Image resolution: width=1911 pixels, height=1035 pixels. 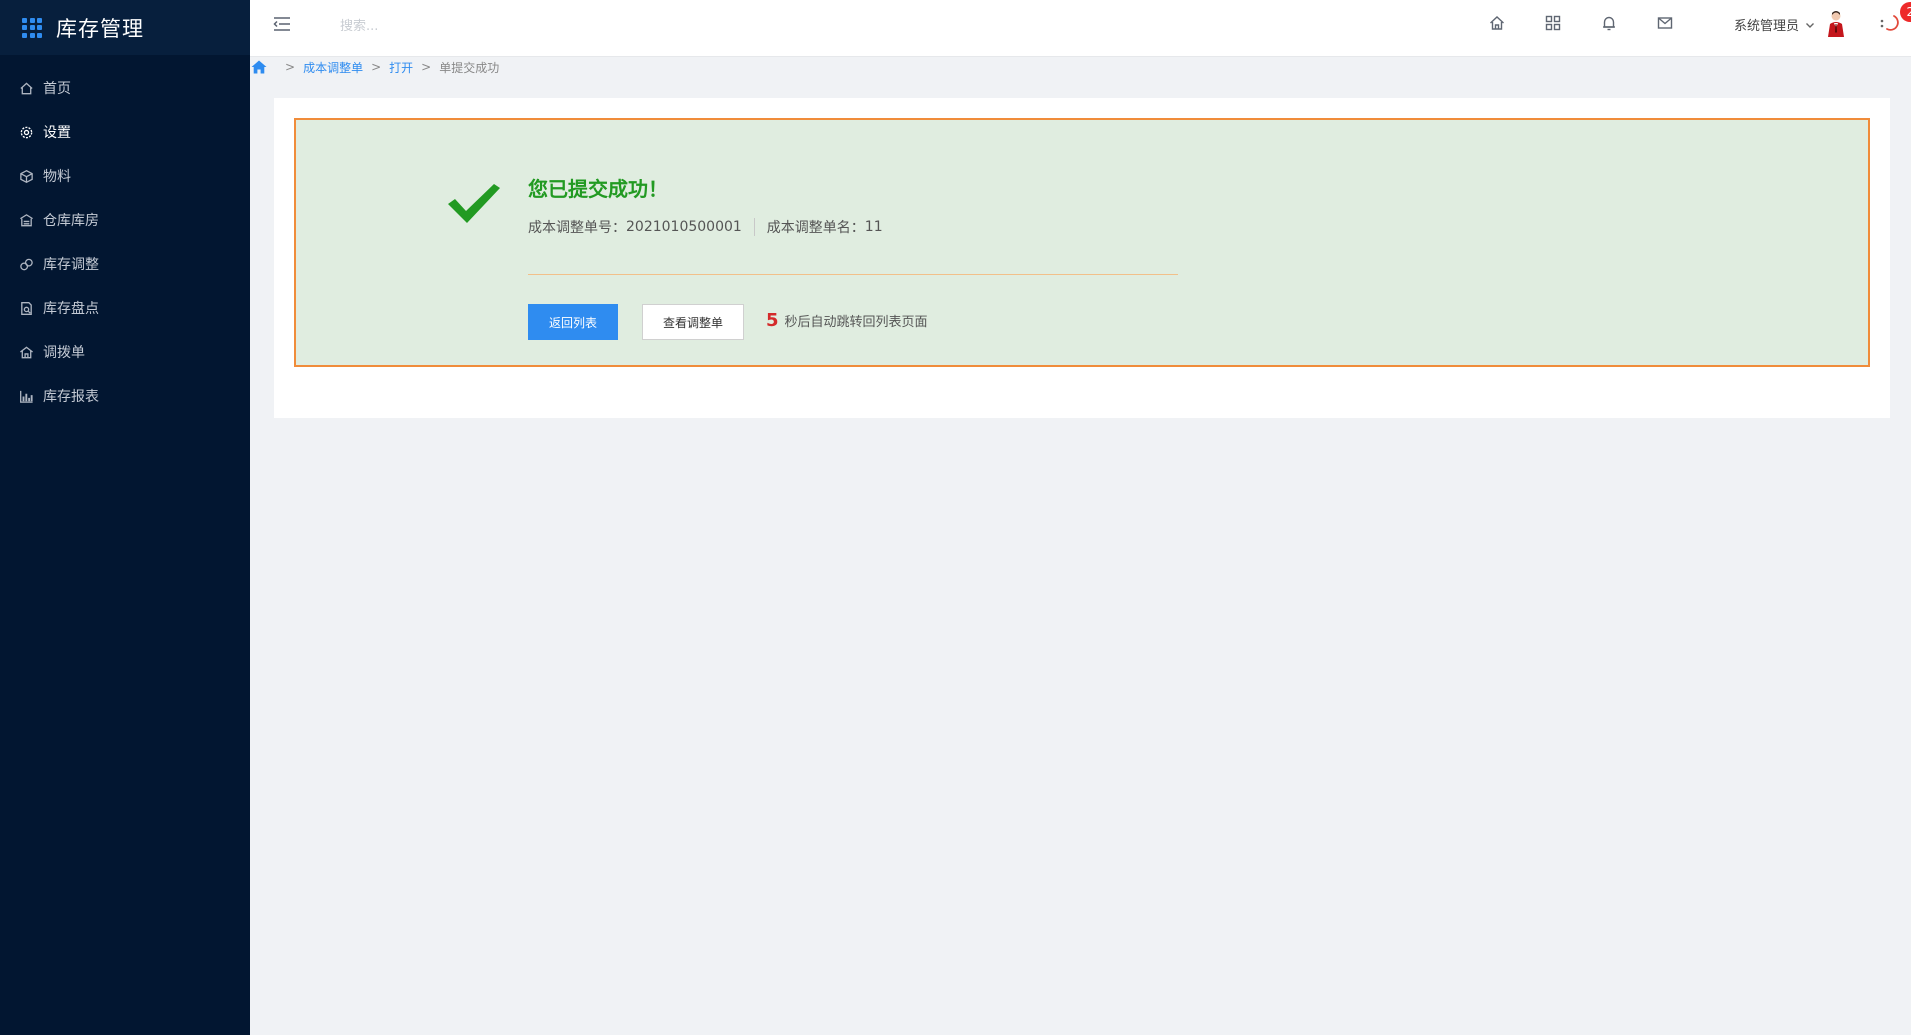 I want to click on bar-chart-icon, so click(x=26, y=396).